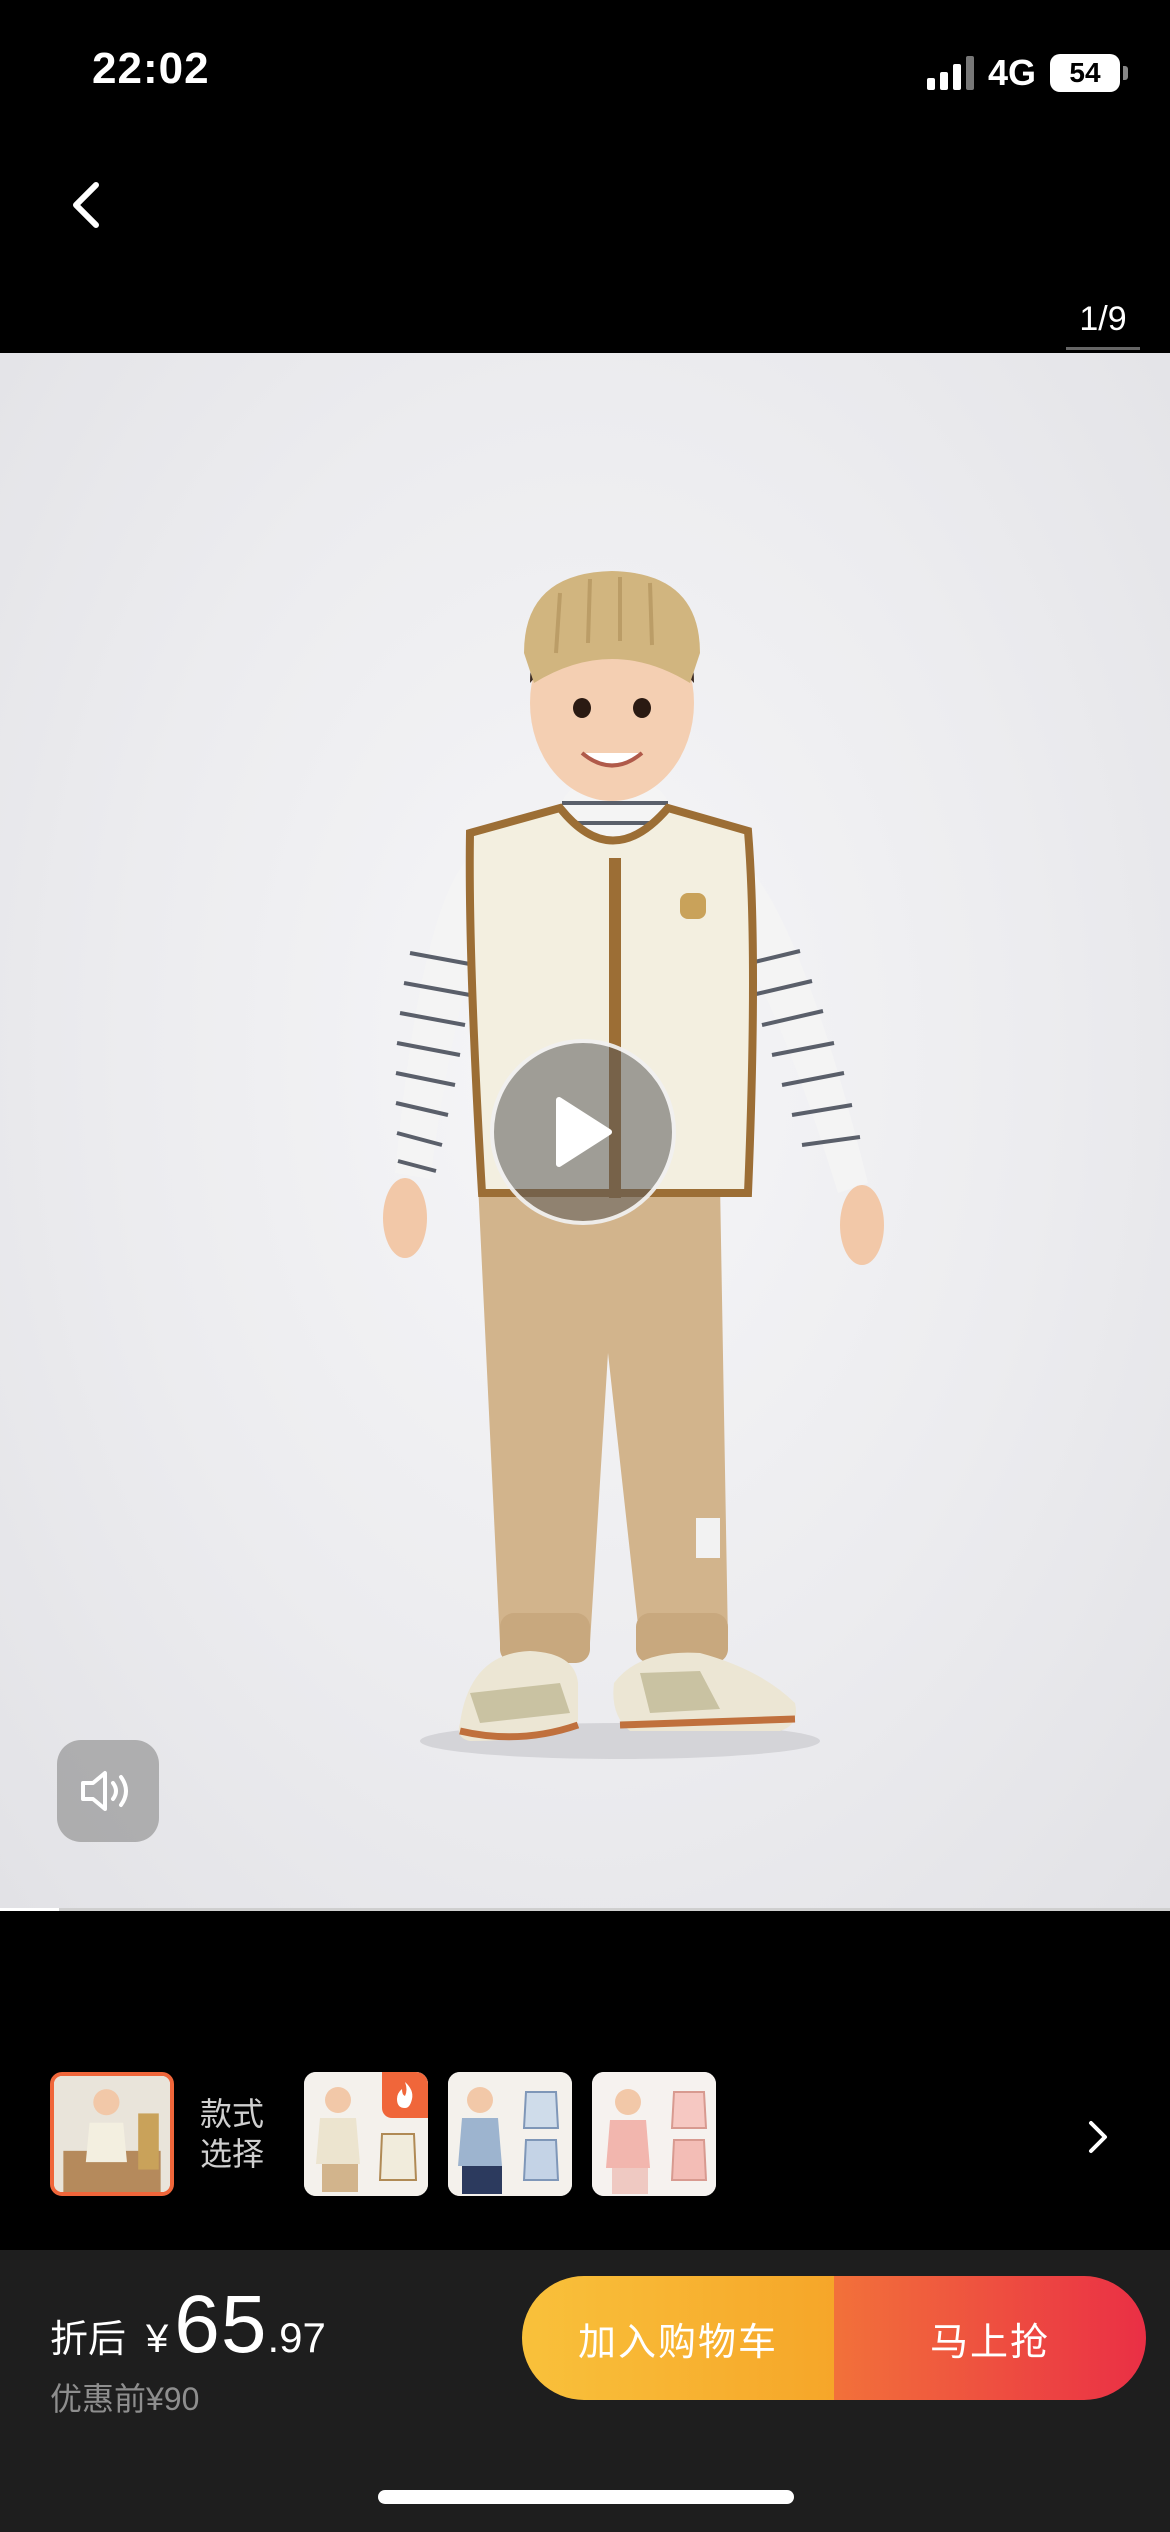  Describe the element at coordinates (1085, 72) in the screenshot. I see `battery-level: 54` at that location.